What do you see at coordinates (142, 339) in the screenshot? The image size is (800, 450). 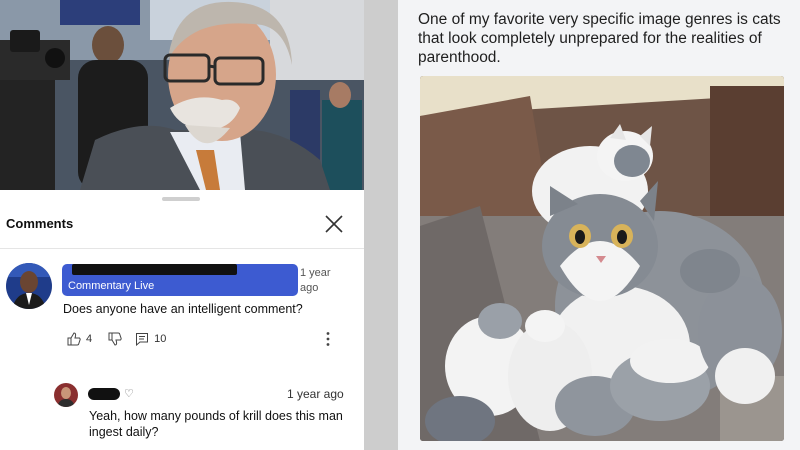 I see `reply-icon` at bounding box center [142, 339].